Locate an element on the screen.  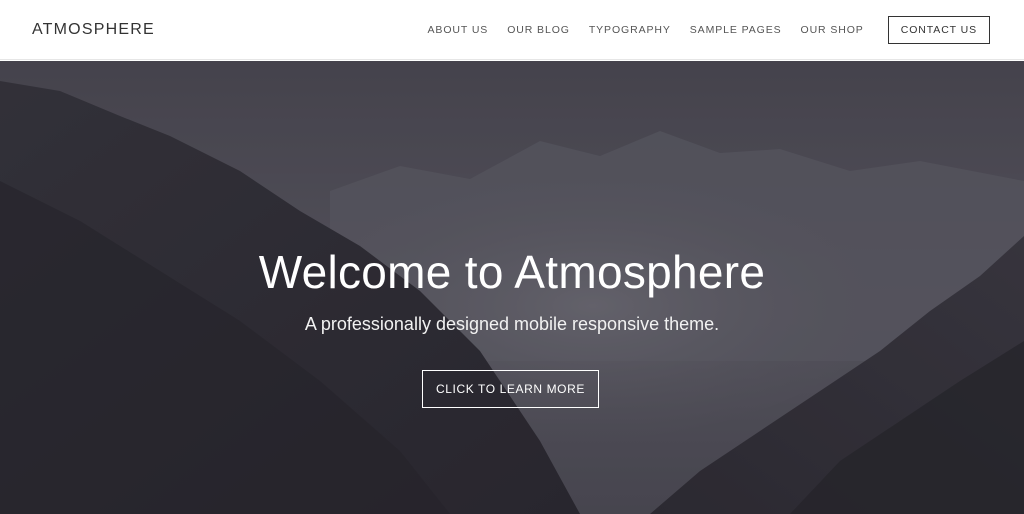
nav-item-our-blog: OUR BLOG is located at coordinates (538, 30).